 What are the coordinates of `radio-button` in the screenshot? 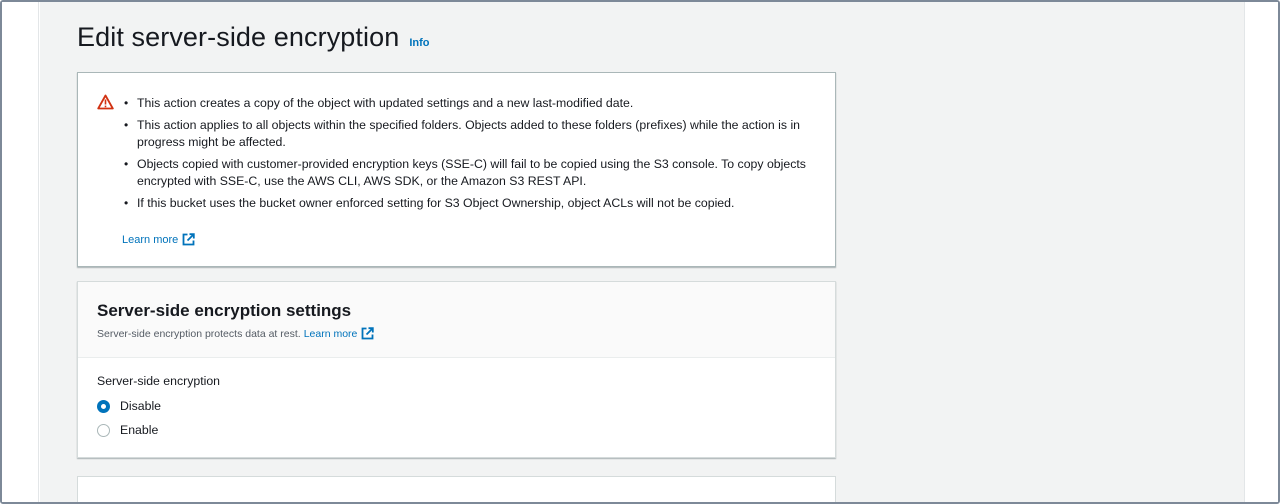 It's located at (103, 430).